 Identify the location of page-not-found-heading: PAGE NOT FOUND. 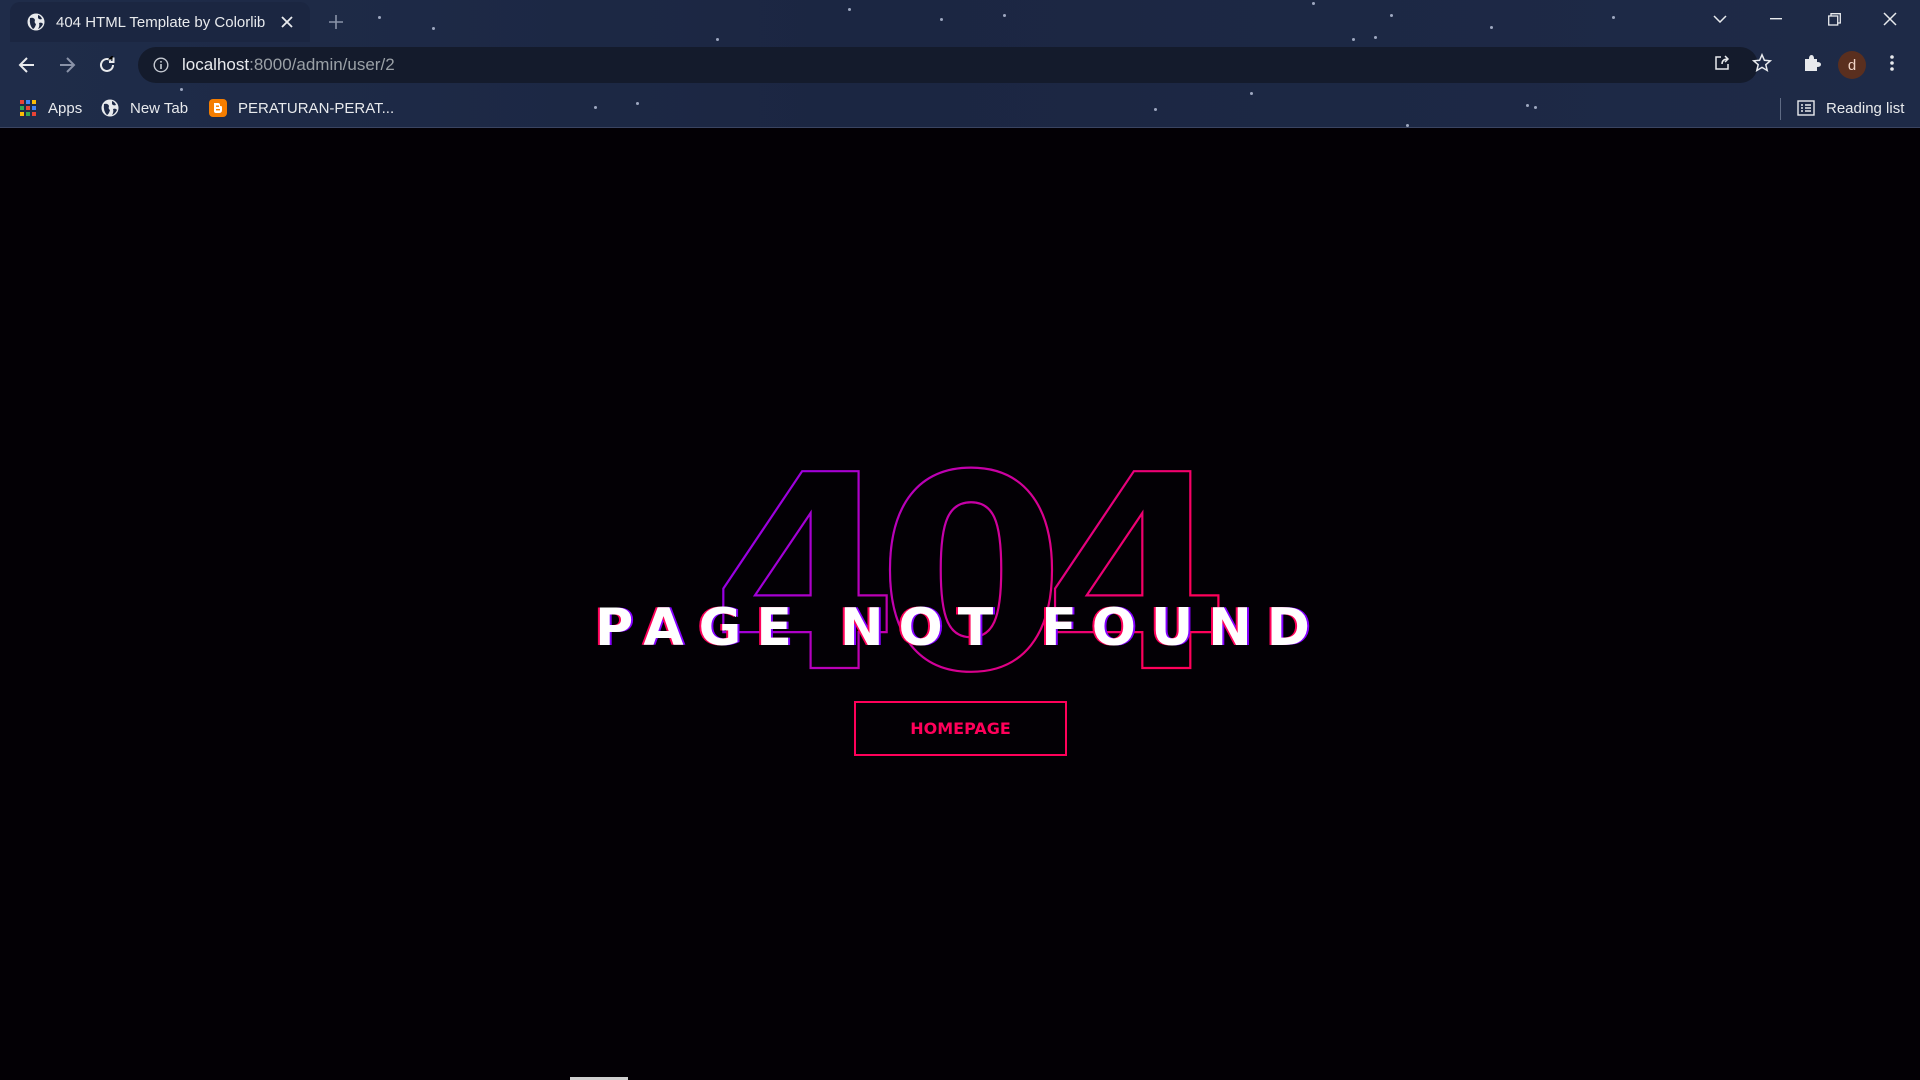
(960, 628).